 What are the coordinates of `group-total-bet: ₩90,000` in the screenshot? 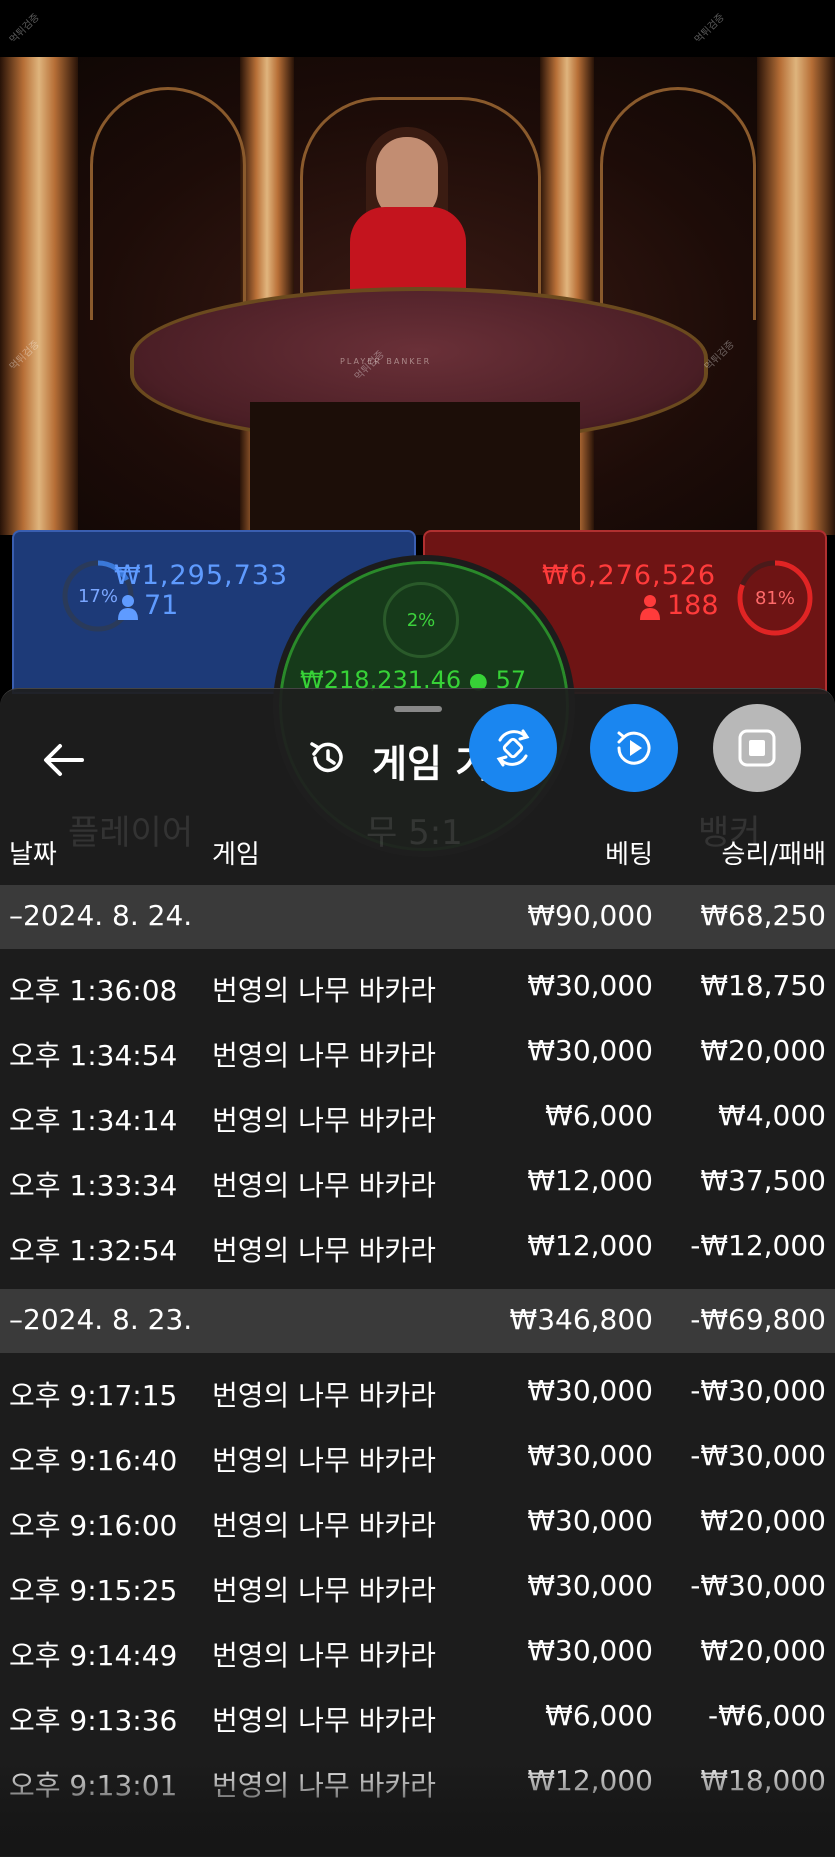 It's located at (590, 915).